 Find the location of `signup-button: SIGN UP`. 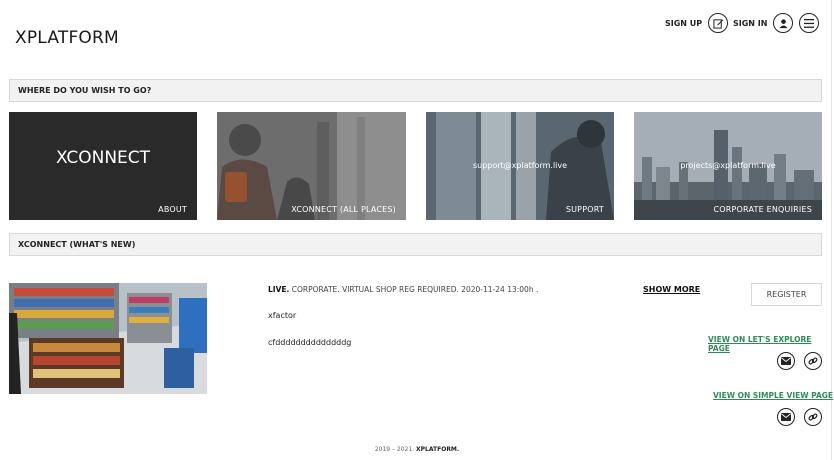

signup-button: SIGN UP is located at coordinates (697, 23).